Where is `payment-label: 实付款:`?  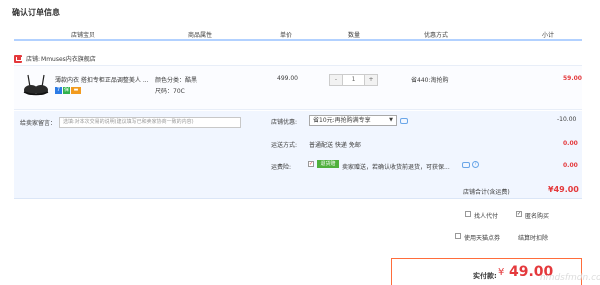
payment-label: 实付款: is located at coordinates (485, 276).